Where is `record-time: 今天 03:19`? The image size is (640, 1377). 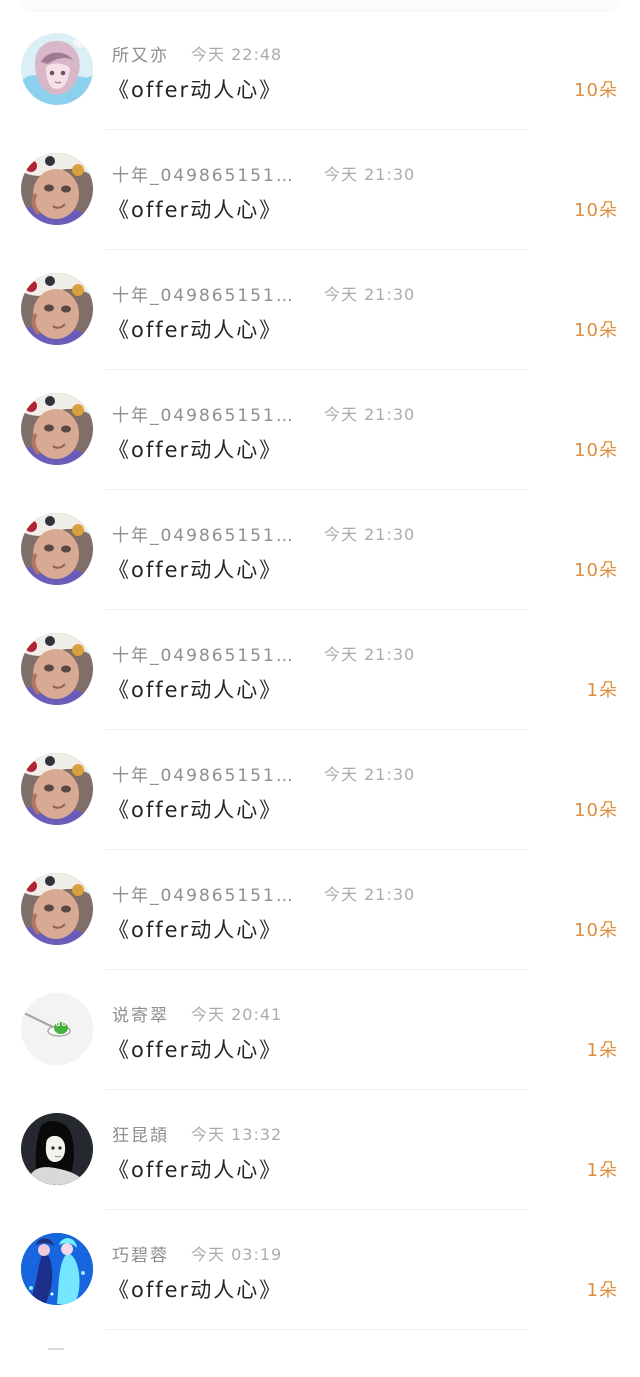
record-time: 今天 03:19 is located at coordinates (237, 1254).